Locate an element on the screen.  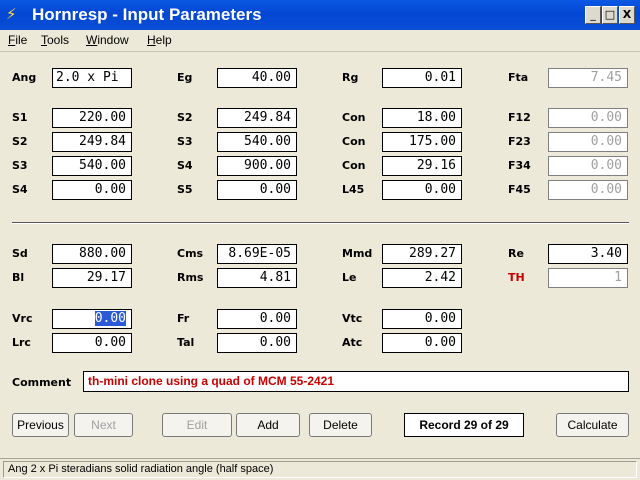
sd-label: Sd is located at coordinates (20, 253).